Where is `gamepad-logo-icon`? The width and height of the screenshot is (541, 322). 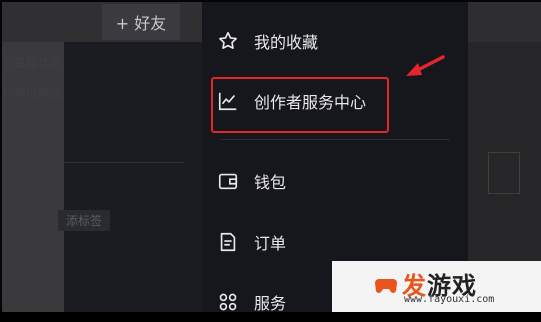
gamepad-logo-icon is located at coordinates (386, 286).